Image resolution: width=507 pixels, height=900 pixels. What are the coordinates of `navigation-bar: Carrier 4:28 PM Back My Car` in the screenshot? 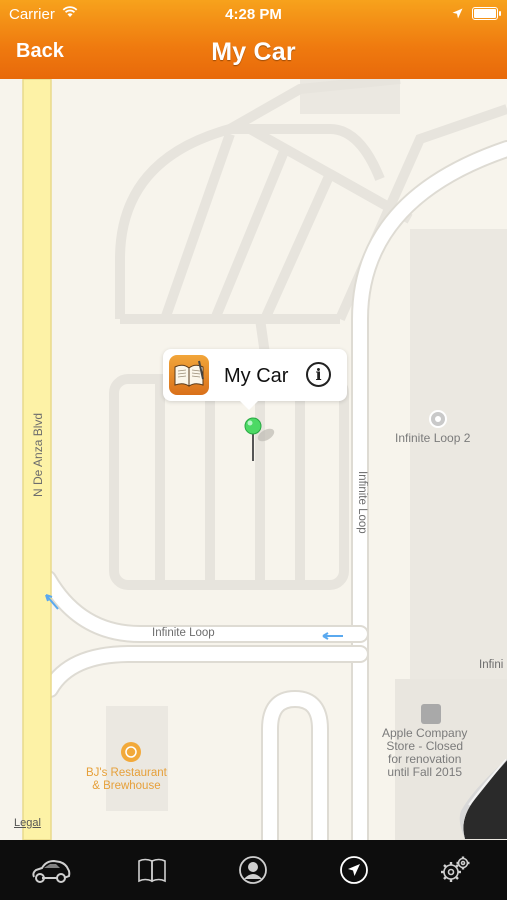 It's located at (253, 39).